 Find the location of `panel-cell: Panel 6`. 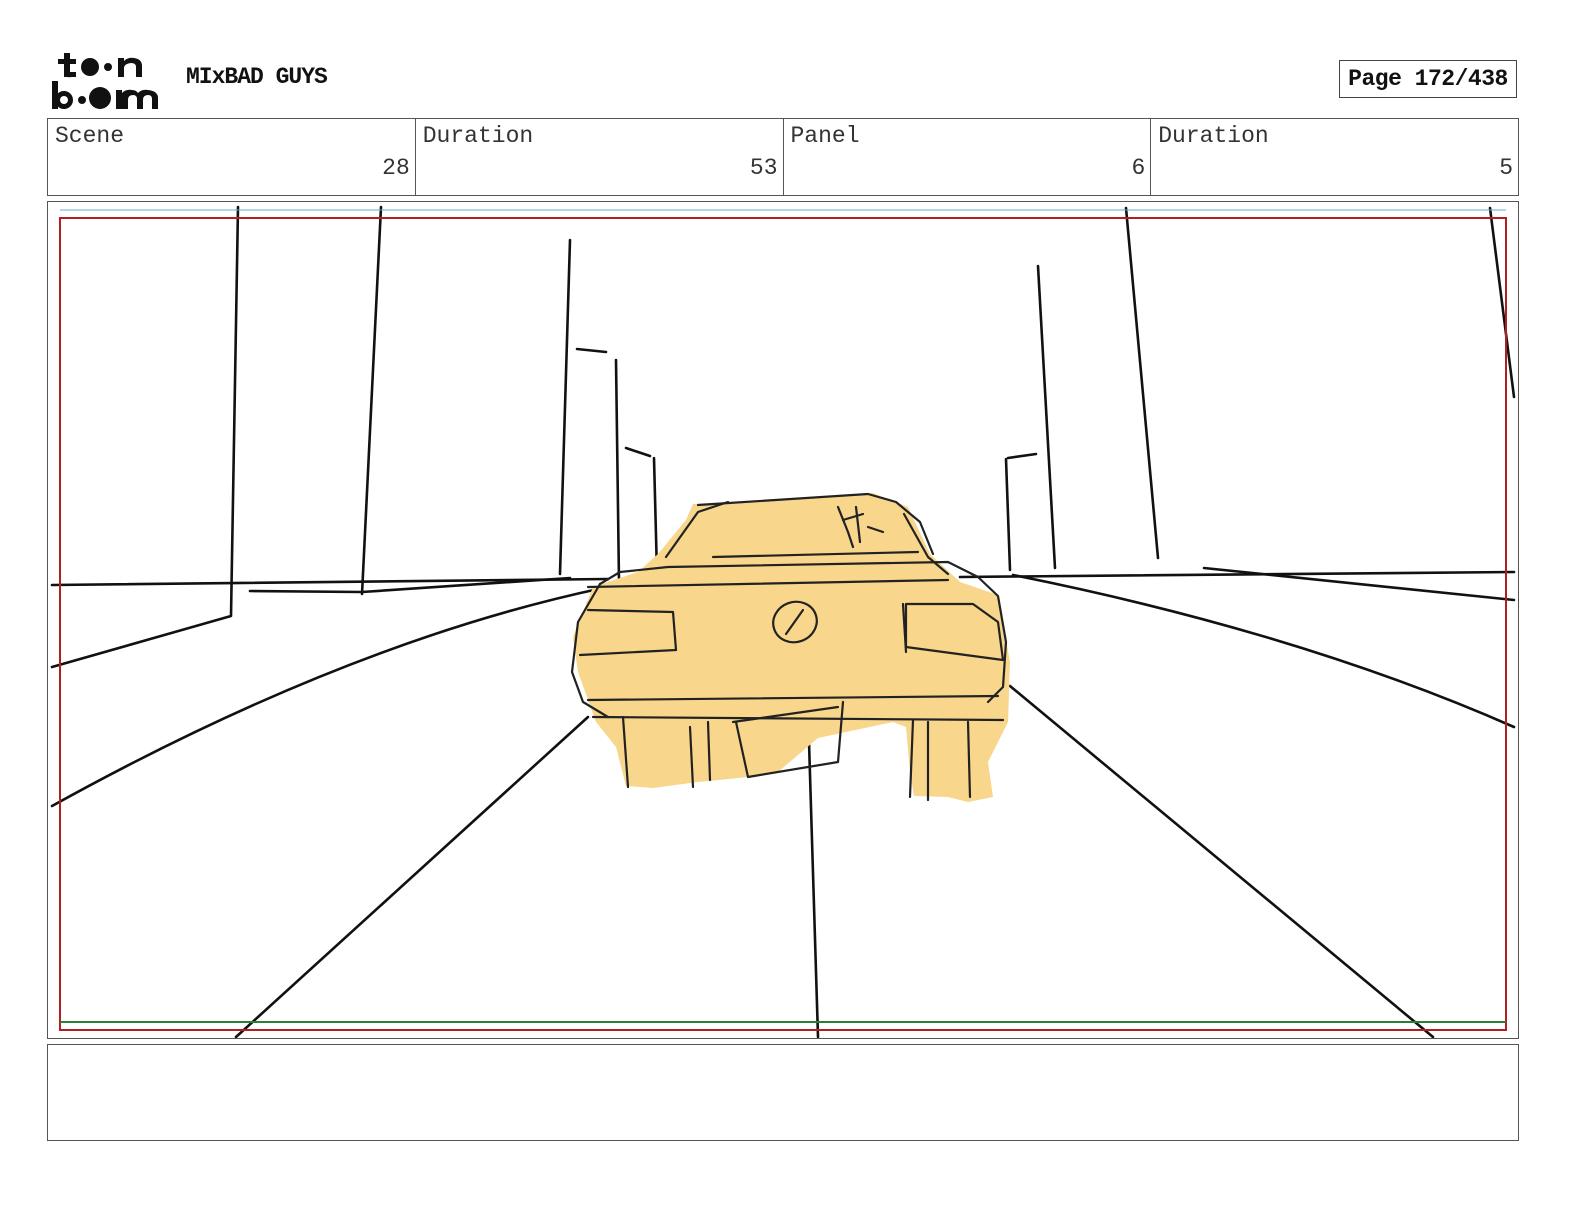

panel-cell: Panel 6 is located at coordinates (968, 157).